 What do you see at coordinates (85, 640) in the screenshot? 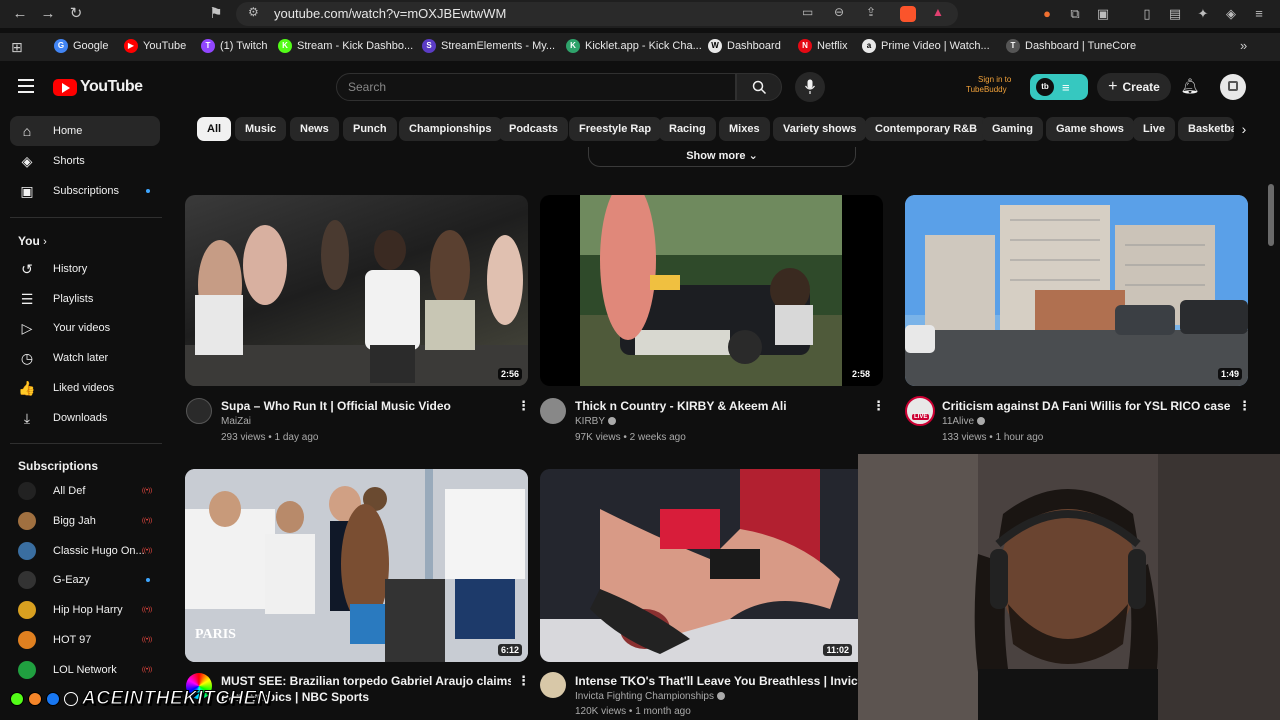
I see `subscription-item: HOT 97 ((•))` at bounding box center [85, 640].